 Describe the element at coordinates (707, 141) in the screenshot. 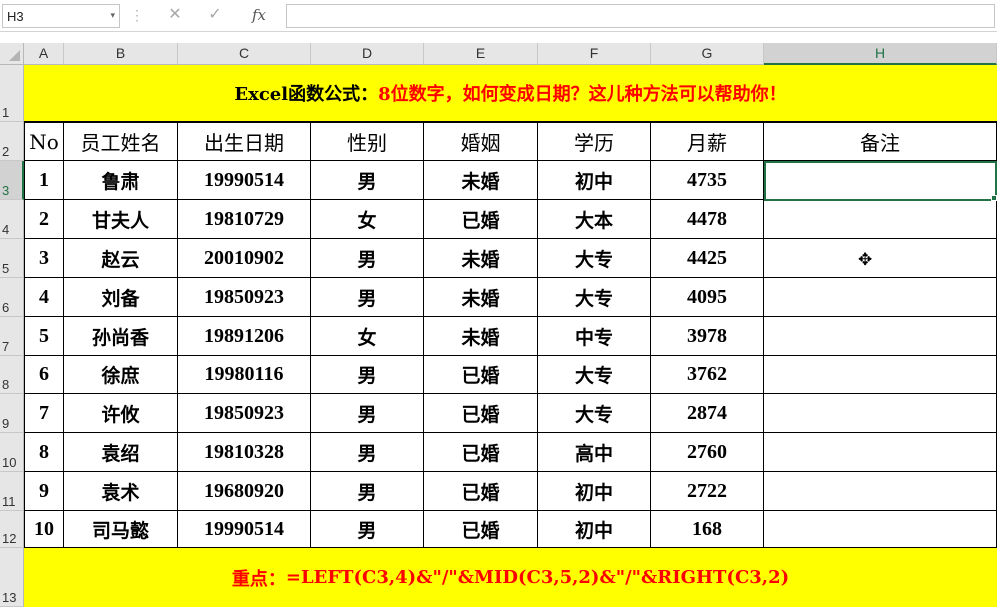

I see `header-cell-g: 月薪` at that location.